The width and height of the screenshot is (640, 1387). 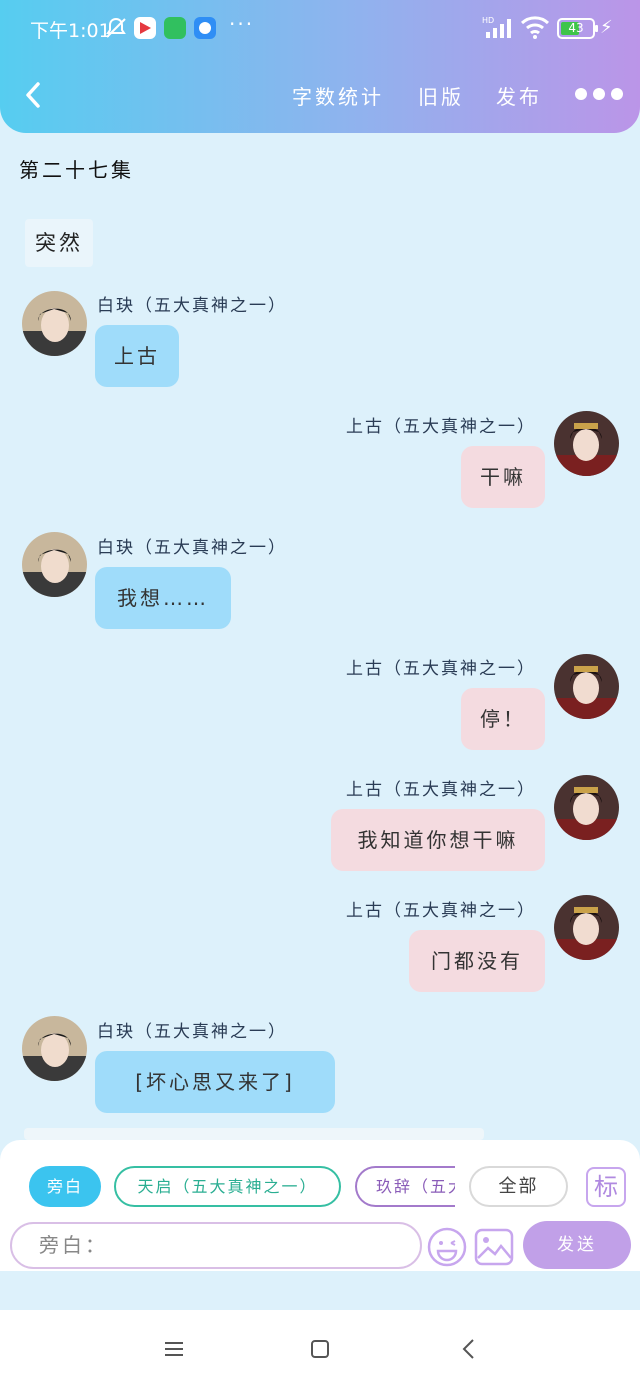 I want to click on mute-bell-icon, so click(x=116, y=27).